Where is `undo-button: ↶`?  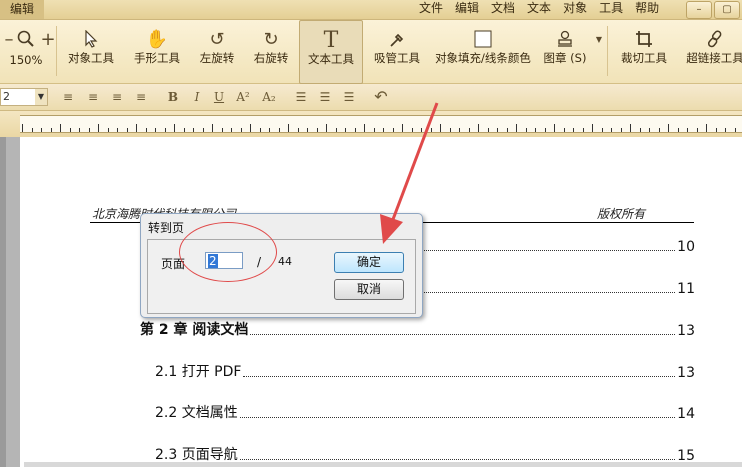
undo-button: ↶ is located at coordinates (381, 97).